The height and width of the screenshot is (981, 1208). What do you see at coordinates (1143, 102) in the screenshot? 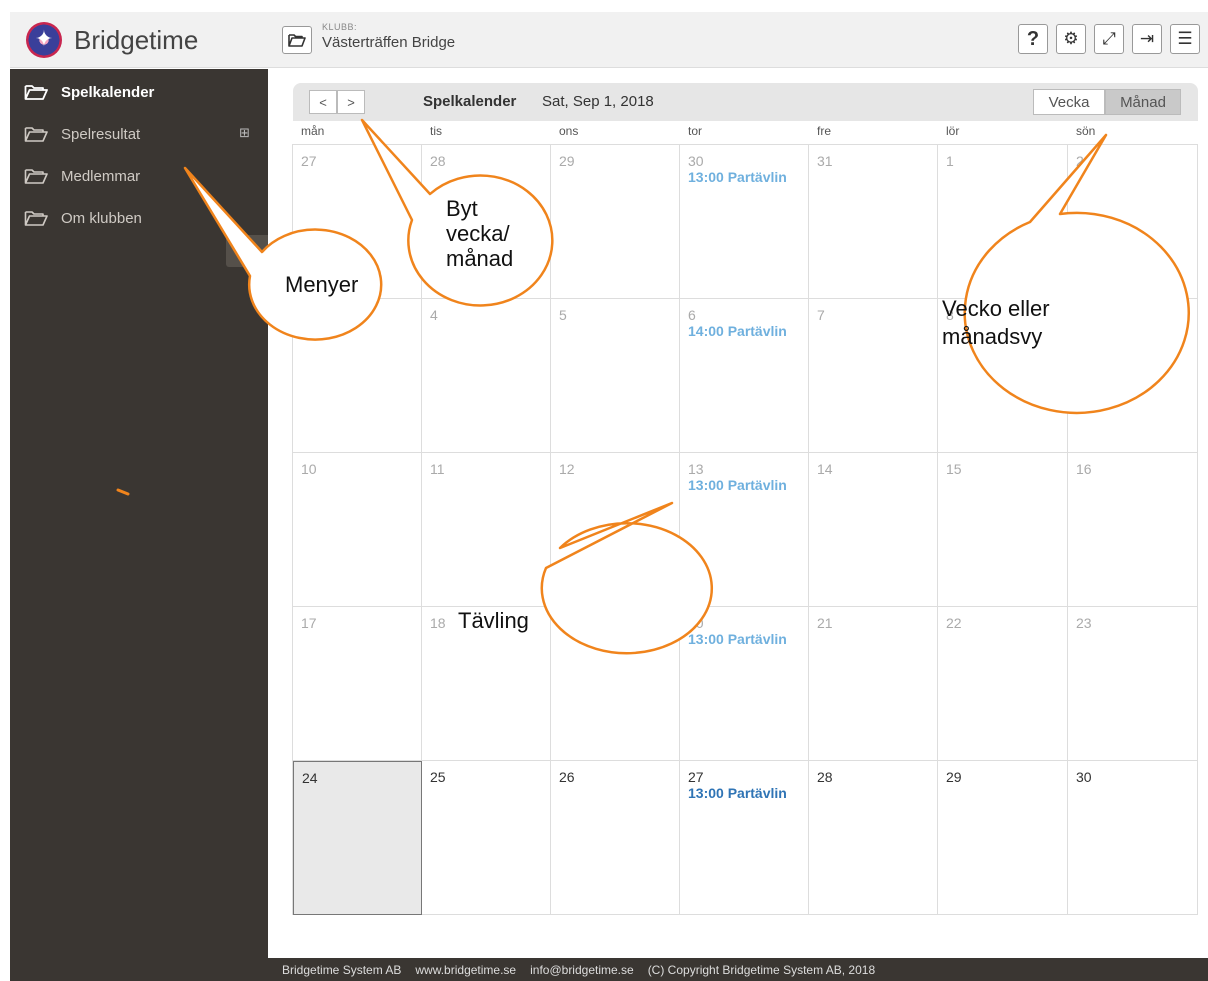
I see `view-month-button: Månad` at bounding box center [1143, 102].